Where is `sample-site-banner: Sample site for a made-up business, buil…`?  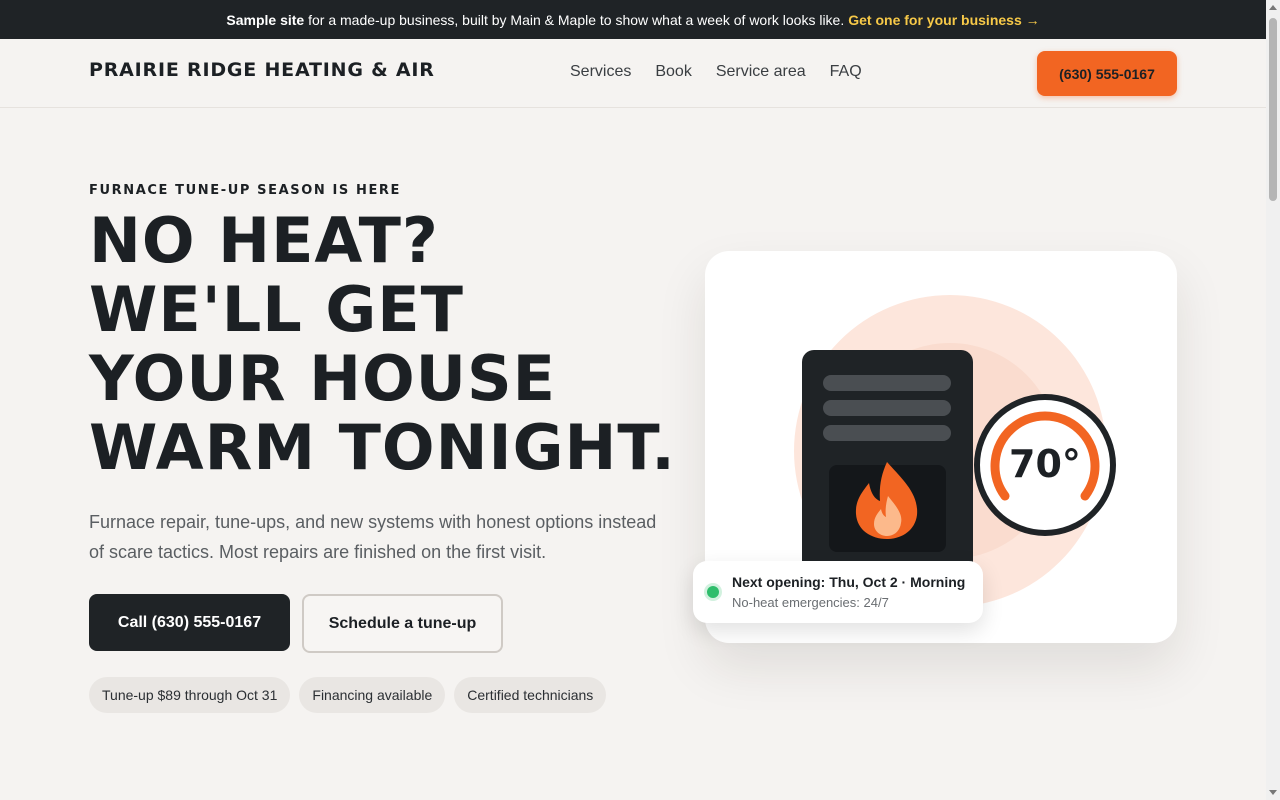
sample-site-banner: Sample site for a made-up business, buil… is located at coordinates (633, 19).